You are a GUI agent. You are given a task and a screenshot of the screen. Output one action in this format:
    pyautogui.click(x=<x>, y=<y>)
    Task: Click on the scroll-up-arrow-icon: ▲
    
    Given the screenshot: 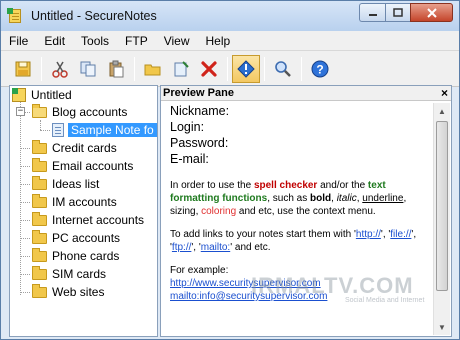 What is the action you would take?
    pyautogui.click(x=442, y=111)
    